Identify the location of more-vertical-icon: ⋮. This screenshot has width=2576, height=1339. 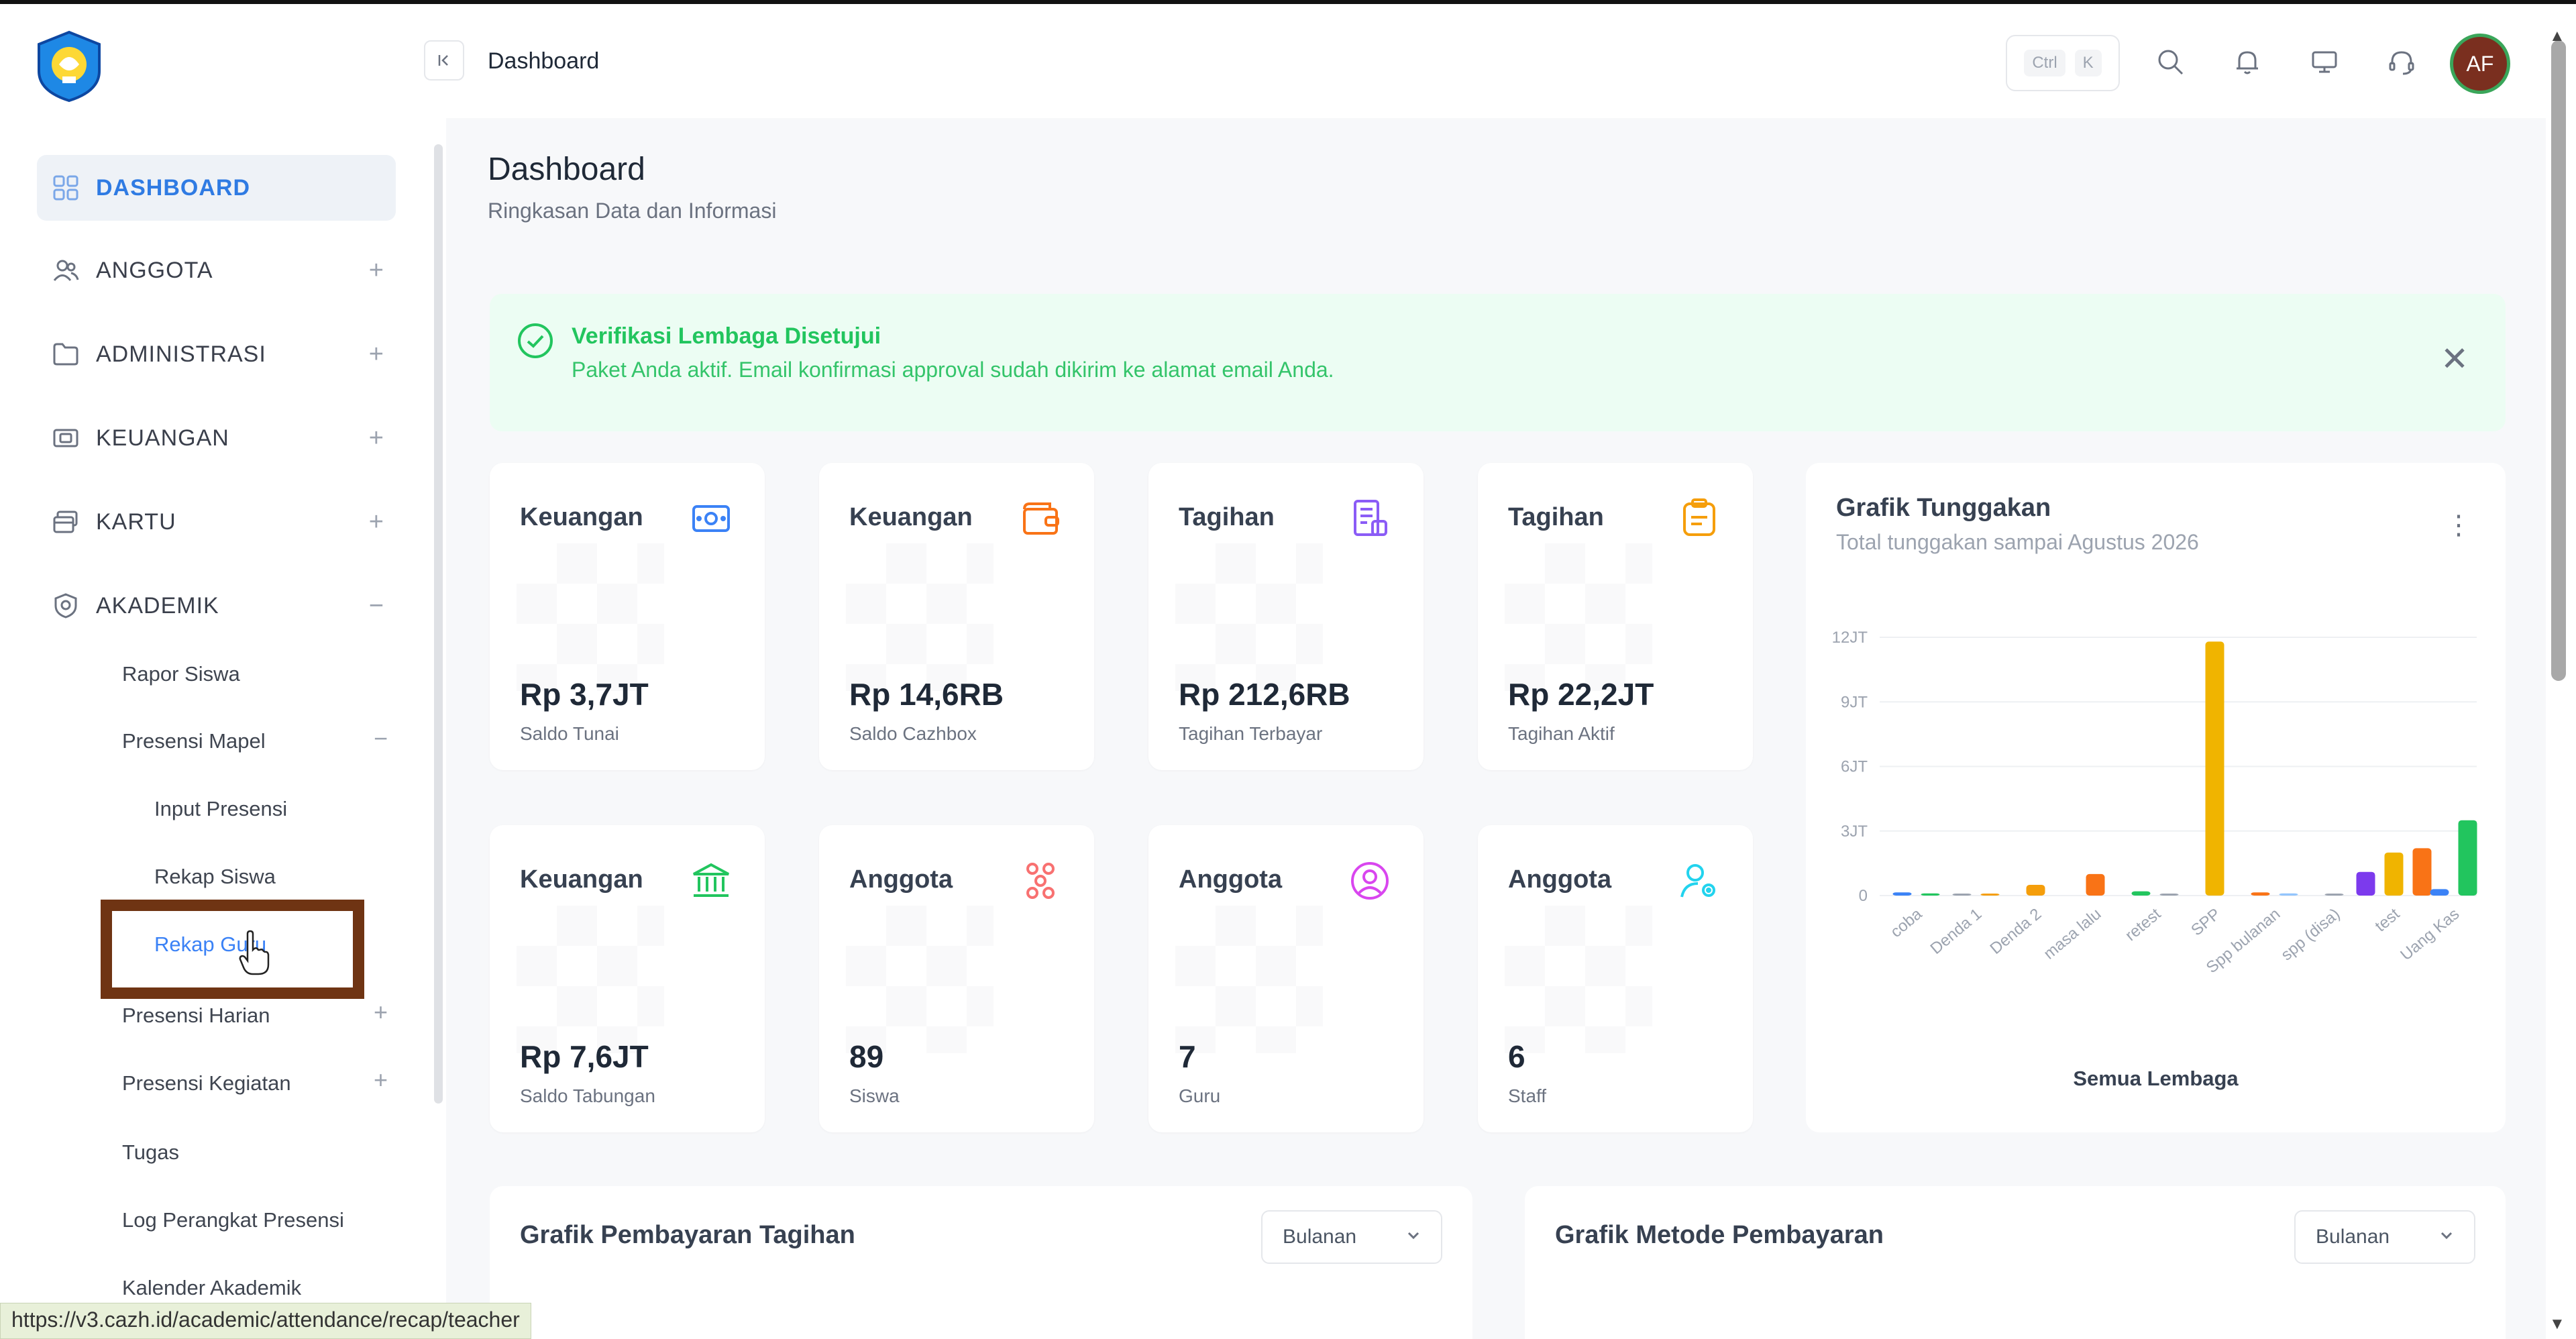
(2458, 525).